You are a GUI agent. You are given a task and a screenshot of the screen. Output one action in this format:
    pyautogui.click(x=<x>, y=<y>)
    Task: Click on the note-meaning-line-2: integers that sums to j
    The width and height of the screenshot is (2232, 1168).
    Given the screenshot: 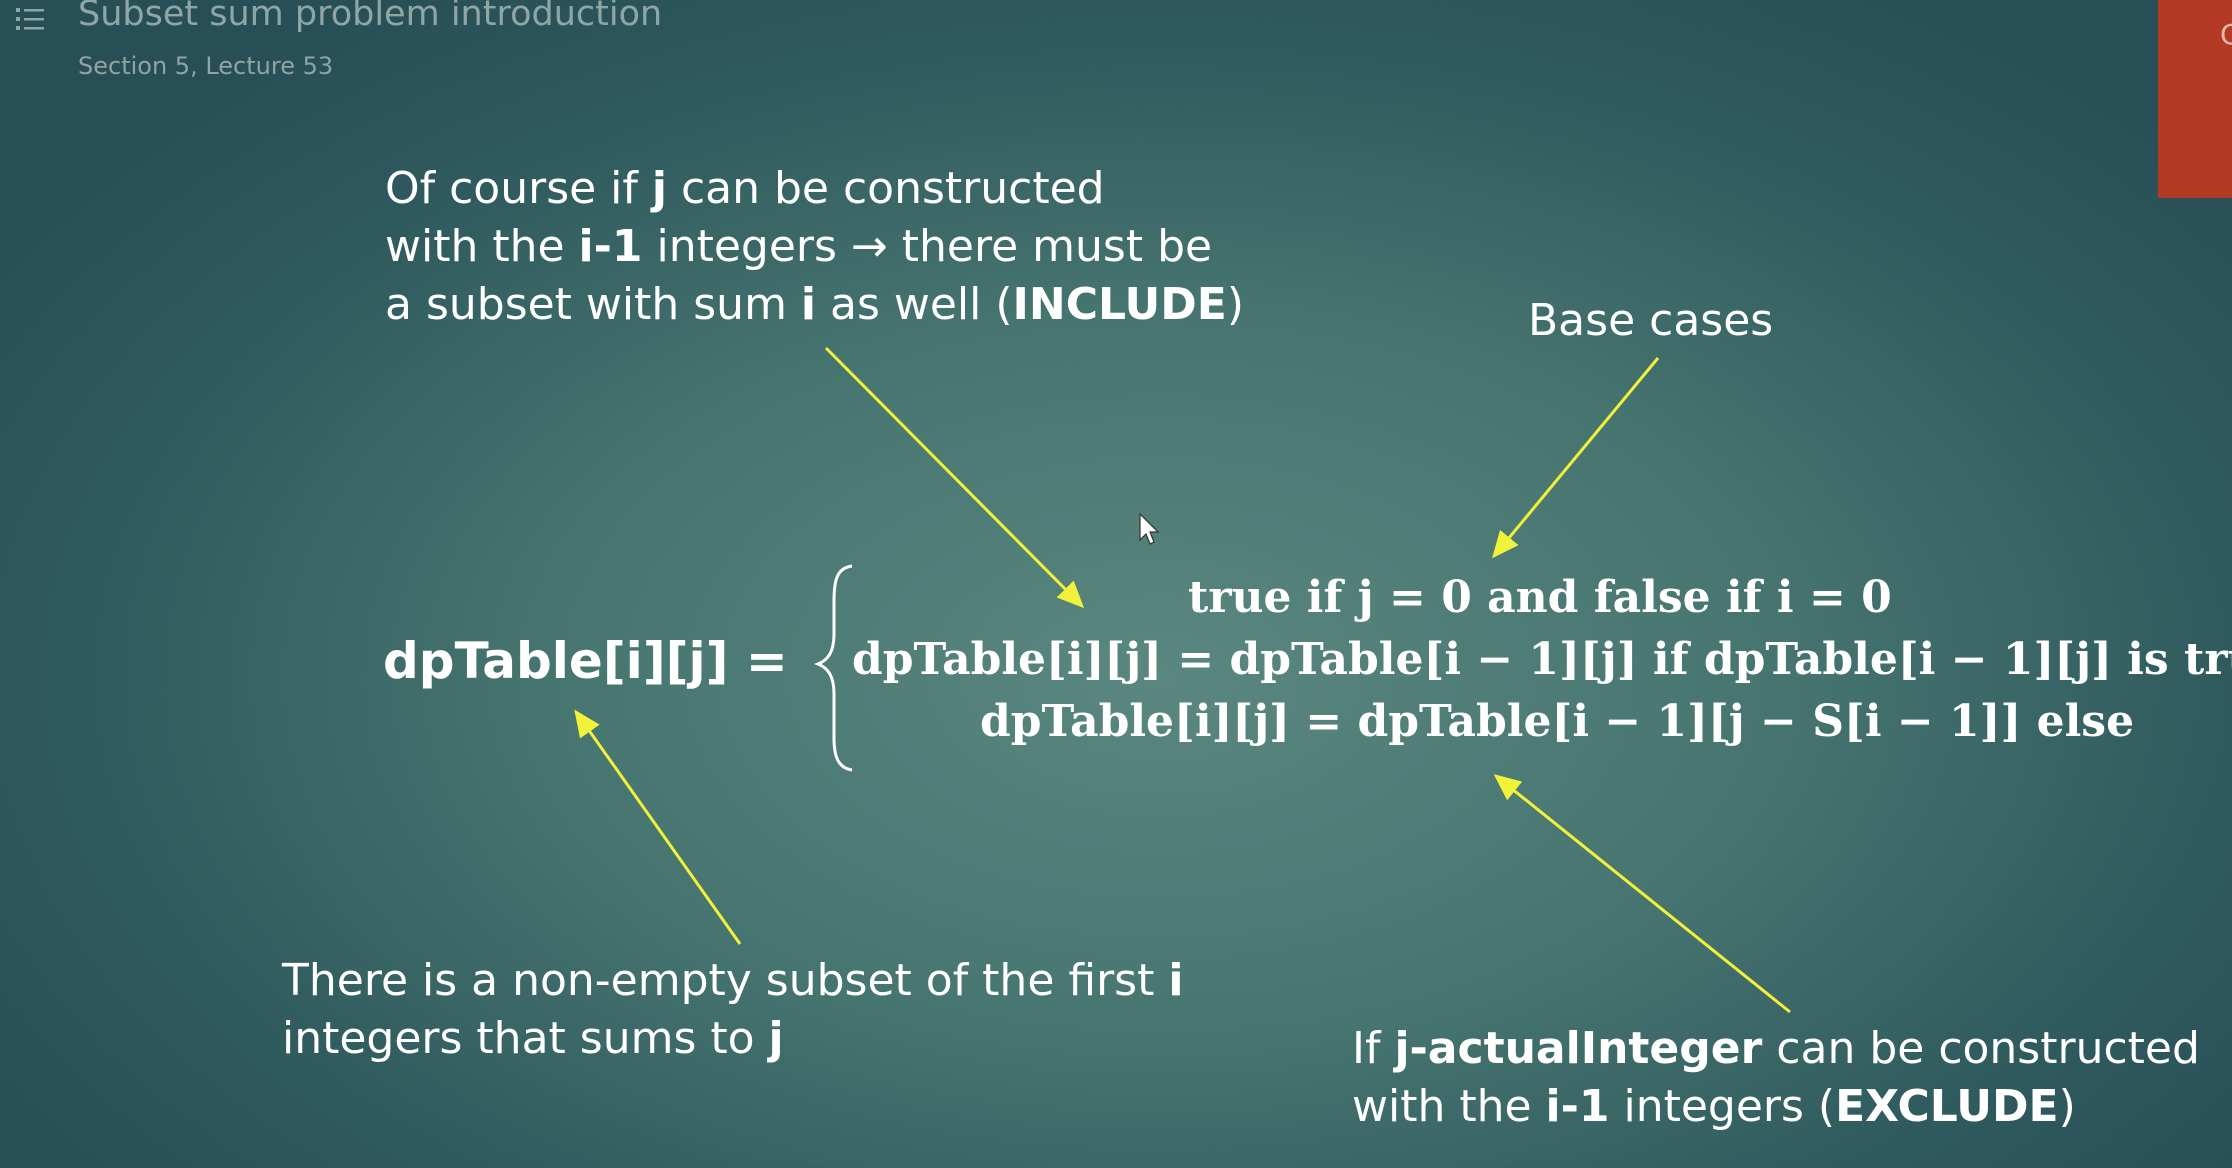 What is the action you would take?
    pyautogui.click(x=533, y=1038)
    